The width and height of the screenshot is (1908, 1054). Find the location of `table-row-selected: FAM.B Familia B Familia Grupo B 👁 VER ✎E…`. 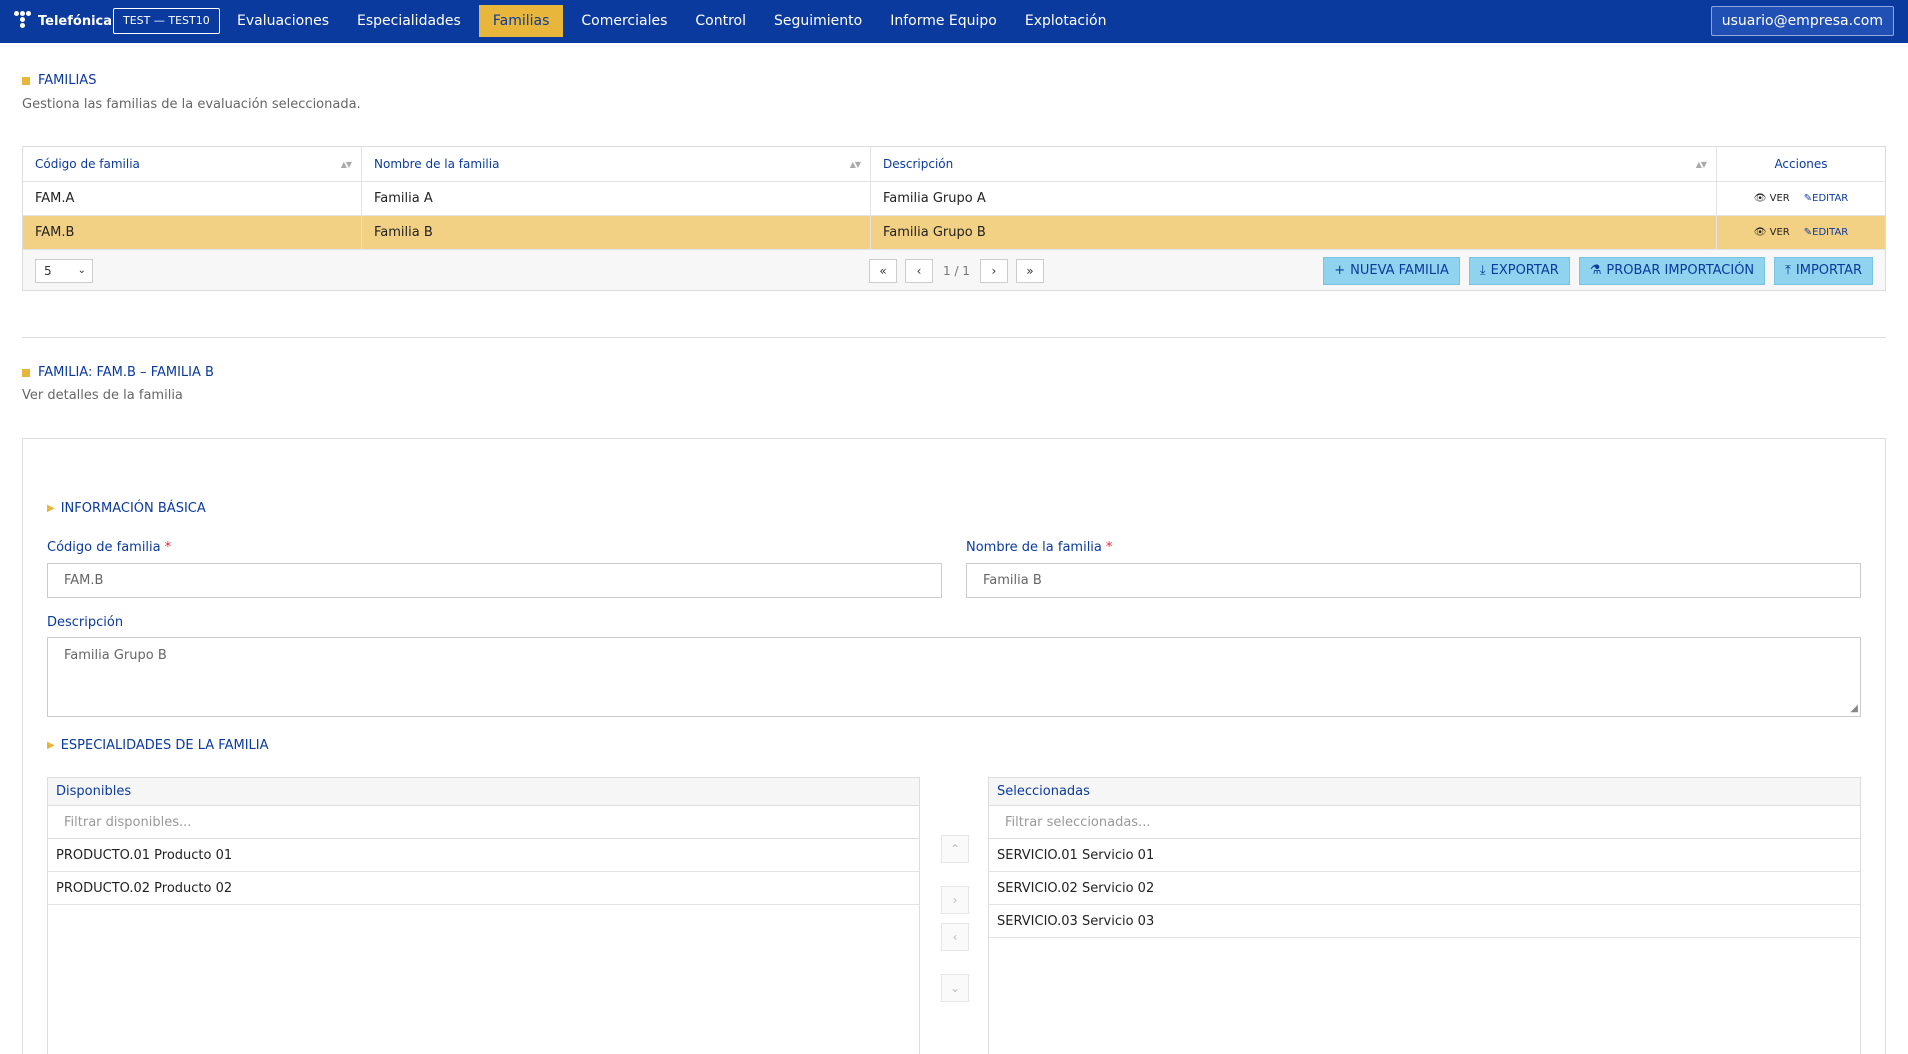

table-row-selected: FAM.B Familia B Familia Grupo B 👁 VER ✎E… is located at coordinates (954, 233).